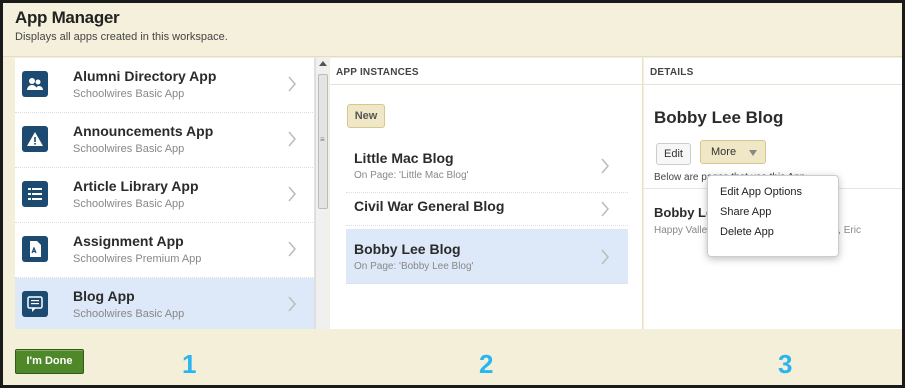 This screenshot has height=388, width=905. I want to click on instance-item-civil-war: Civil War General Blog, so click(487, 206).